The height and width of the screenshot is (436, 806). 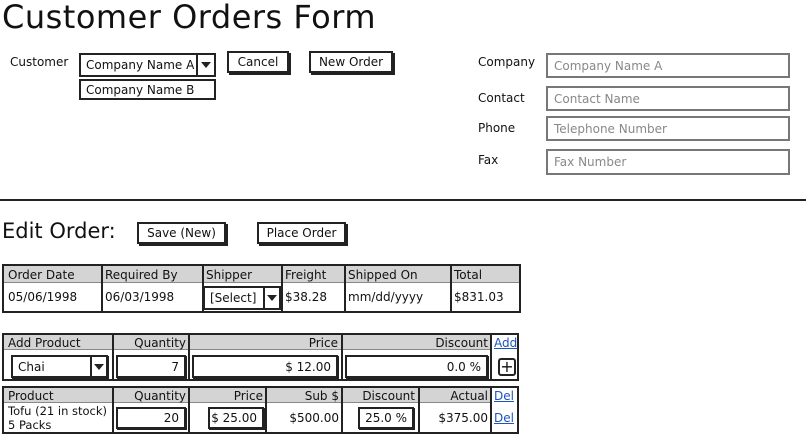 I want to click on new-order-button: New Order, so click(x=351, y=62).